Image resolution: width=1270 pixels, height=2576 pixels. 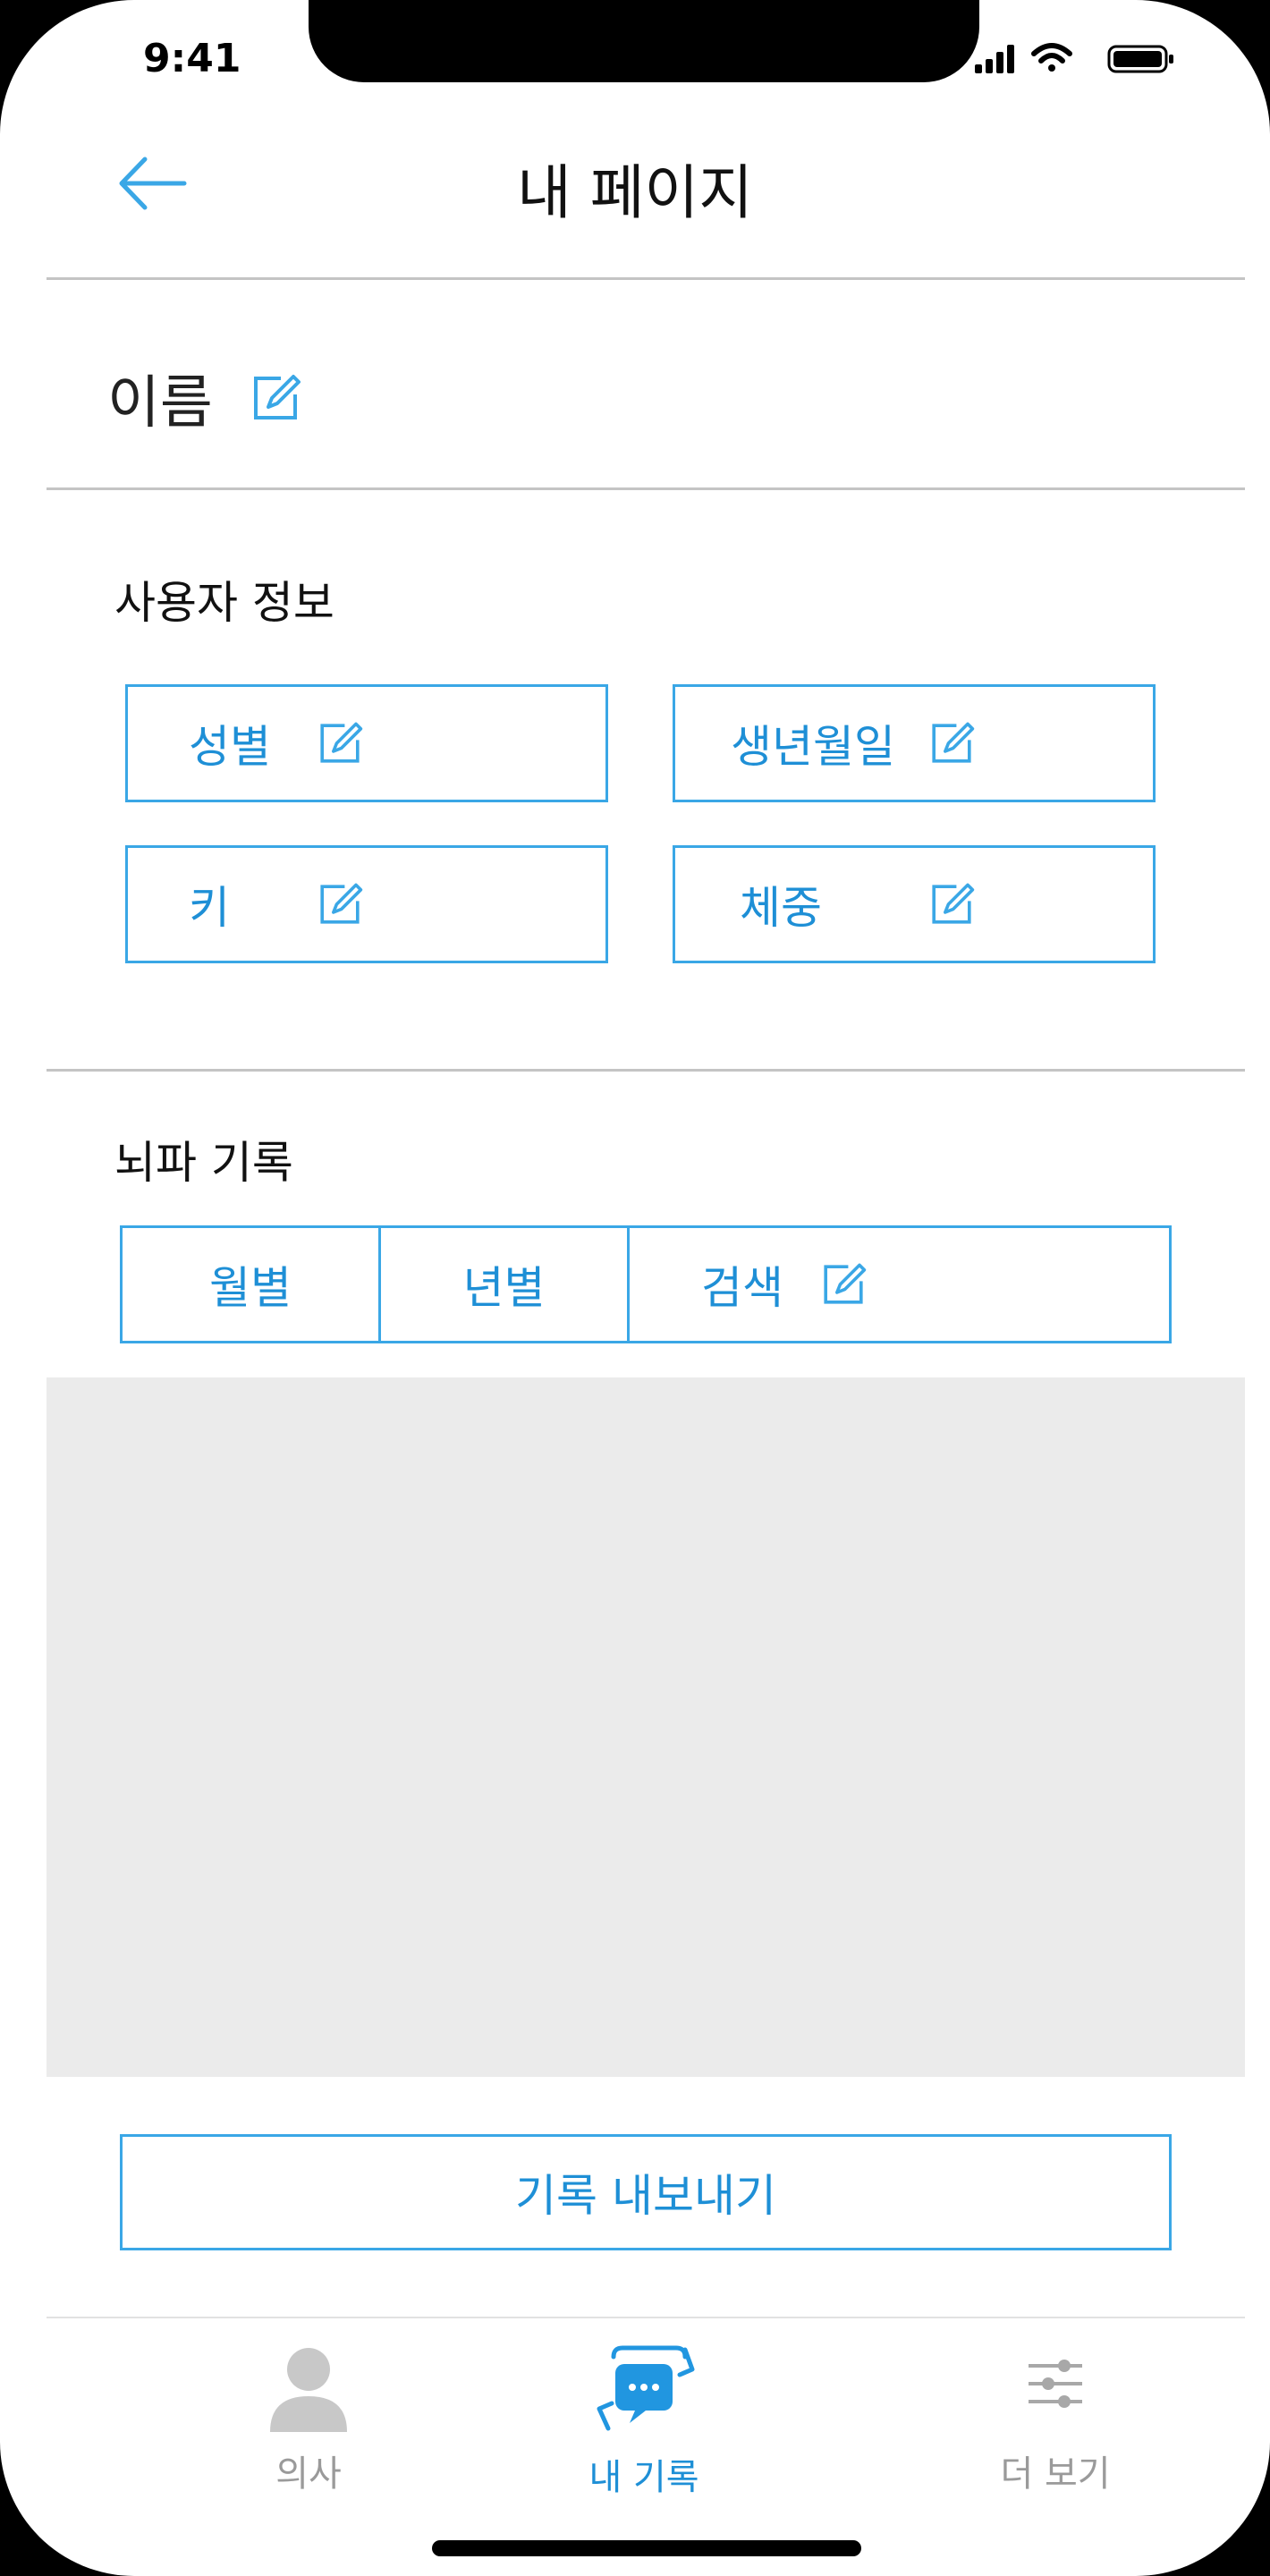 I want to click on page-title: 내 페이지, so click(x=635, y=192).